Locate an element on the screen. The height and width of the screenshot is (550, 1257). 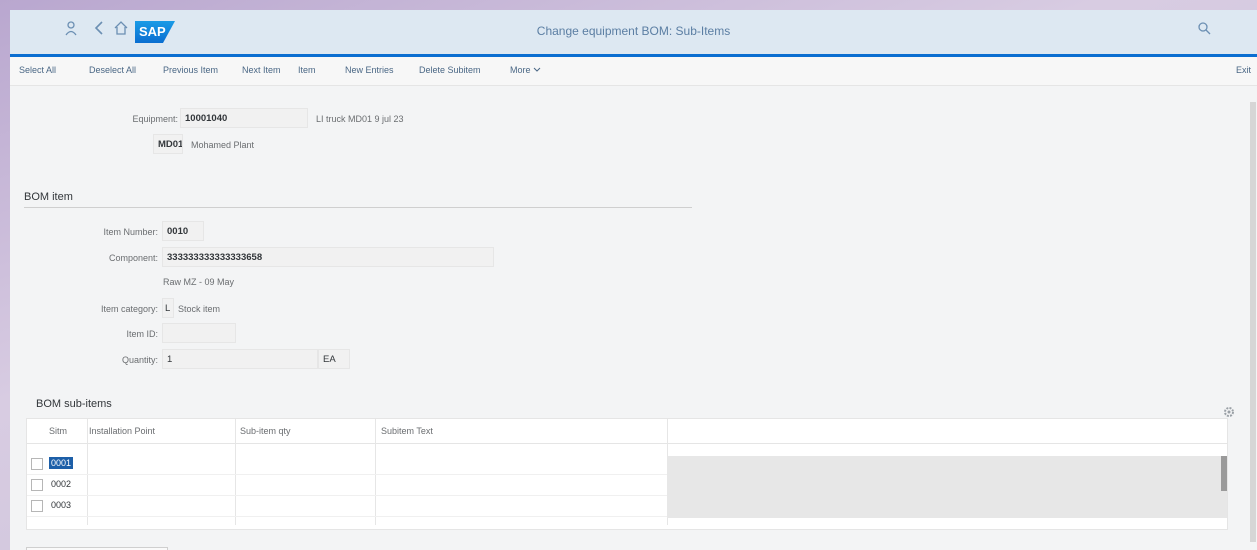
sub-items-section-title: BOM sub-items is located at coordinates (74, 404).